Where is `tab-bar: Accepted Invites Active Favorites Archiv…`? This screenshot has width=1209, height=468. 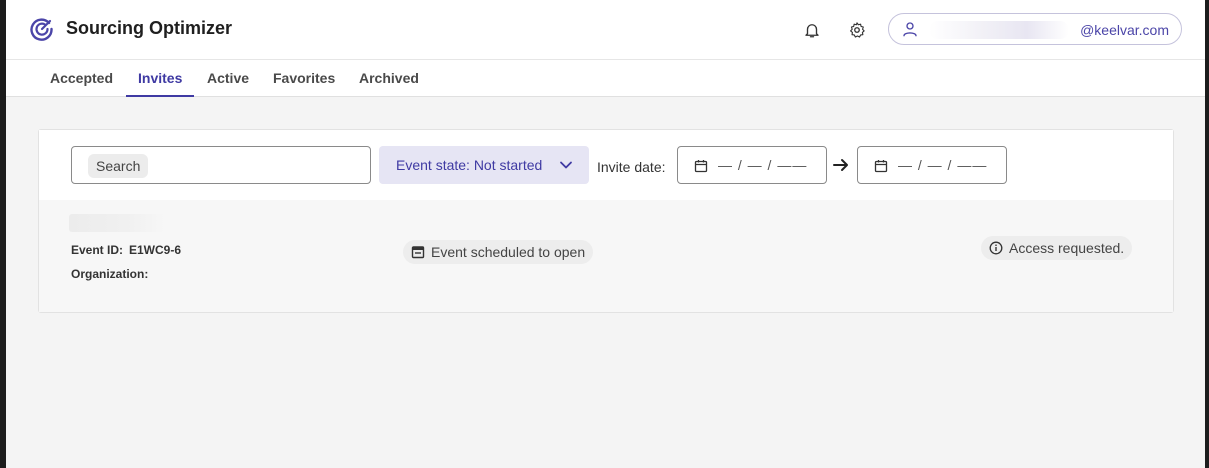 tab-bar: Accepted Invites Active Favorites Archiv… is located at coordinates (605, 78).